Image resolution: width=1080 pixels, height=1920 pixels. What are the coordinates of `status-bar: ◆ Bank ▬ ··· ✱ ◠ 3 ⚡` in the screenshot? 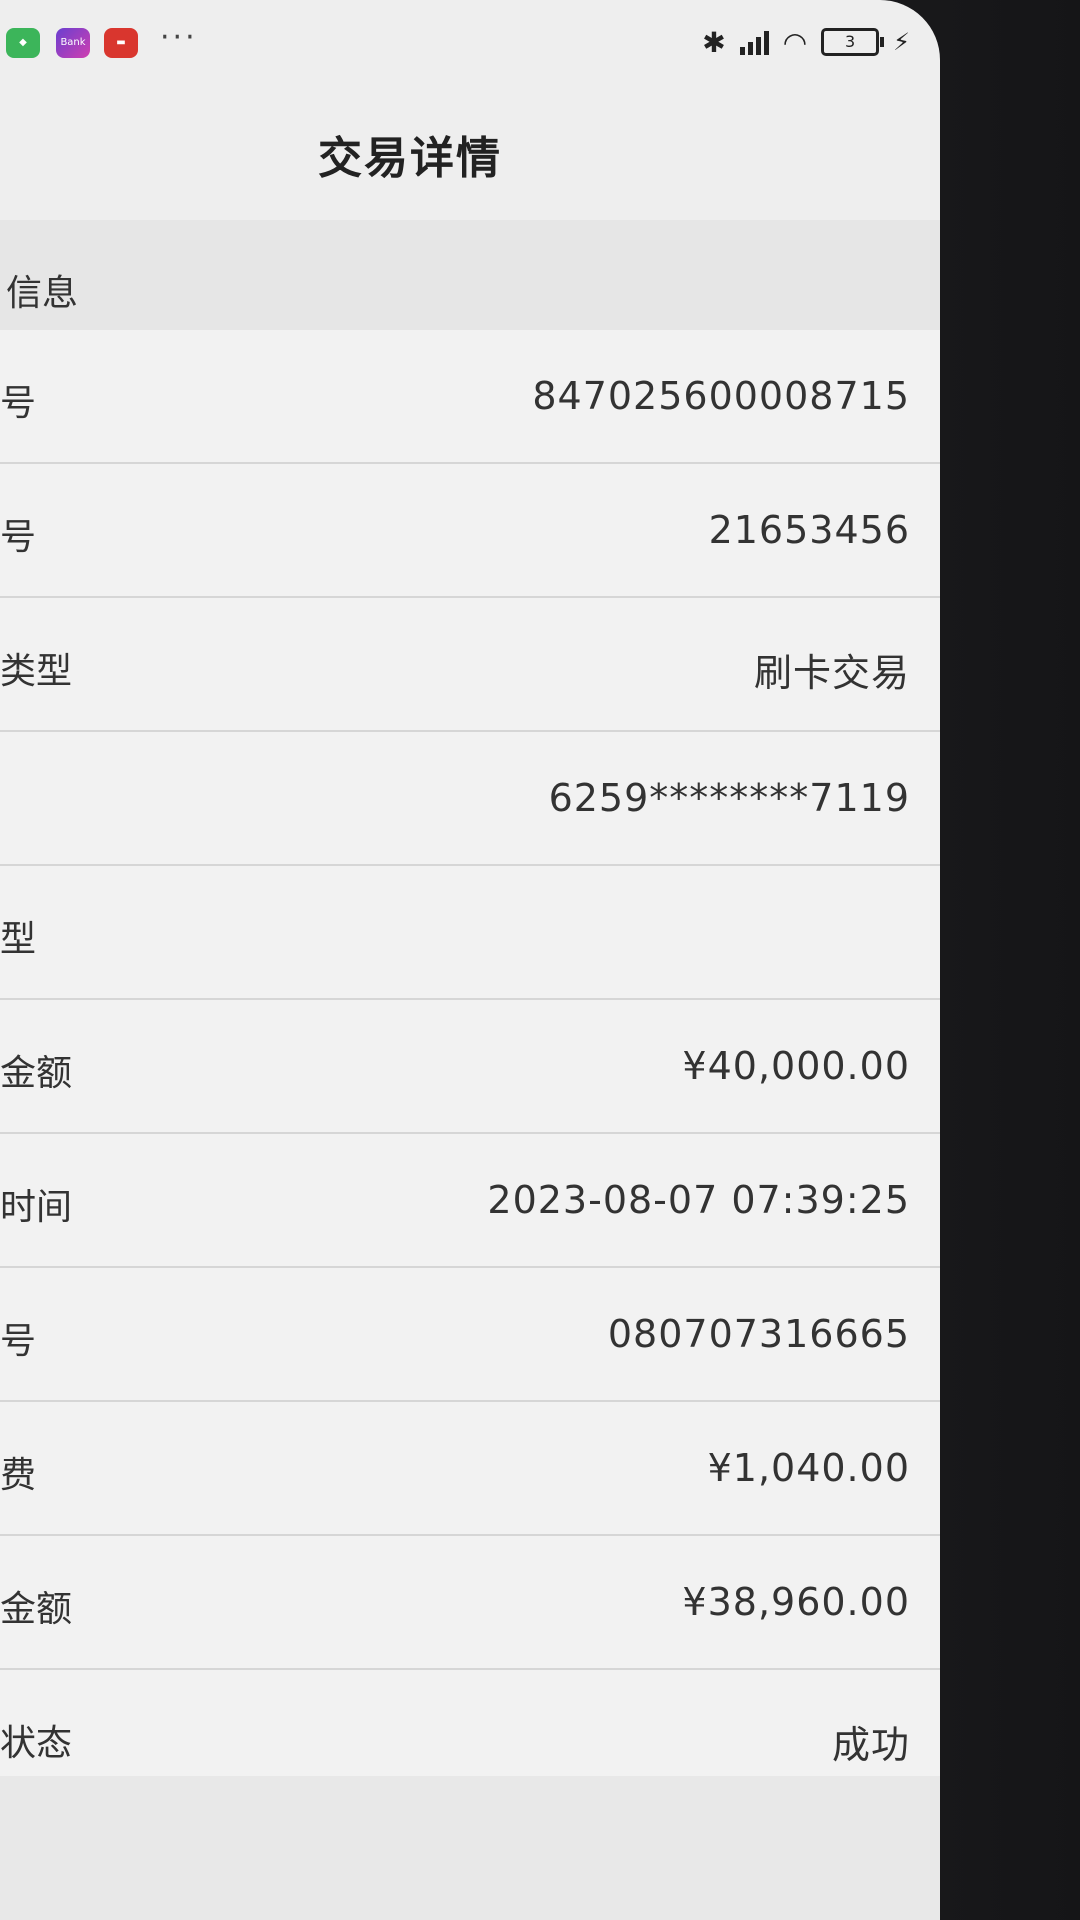 It's located at (470, 40).